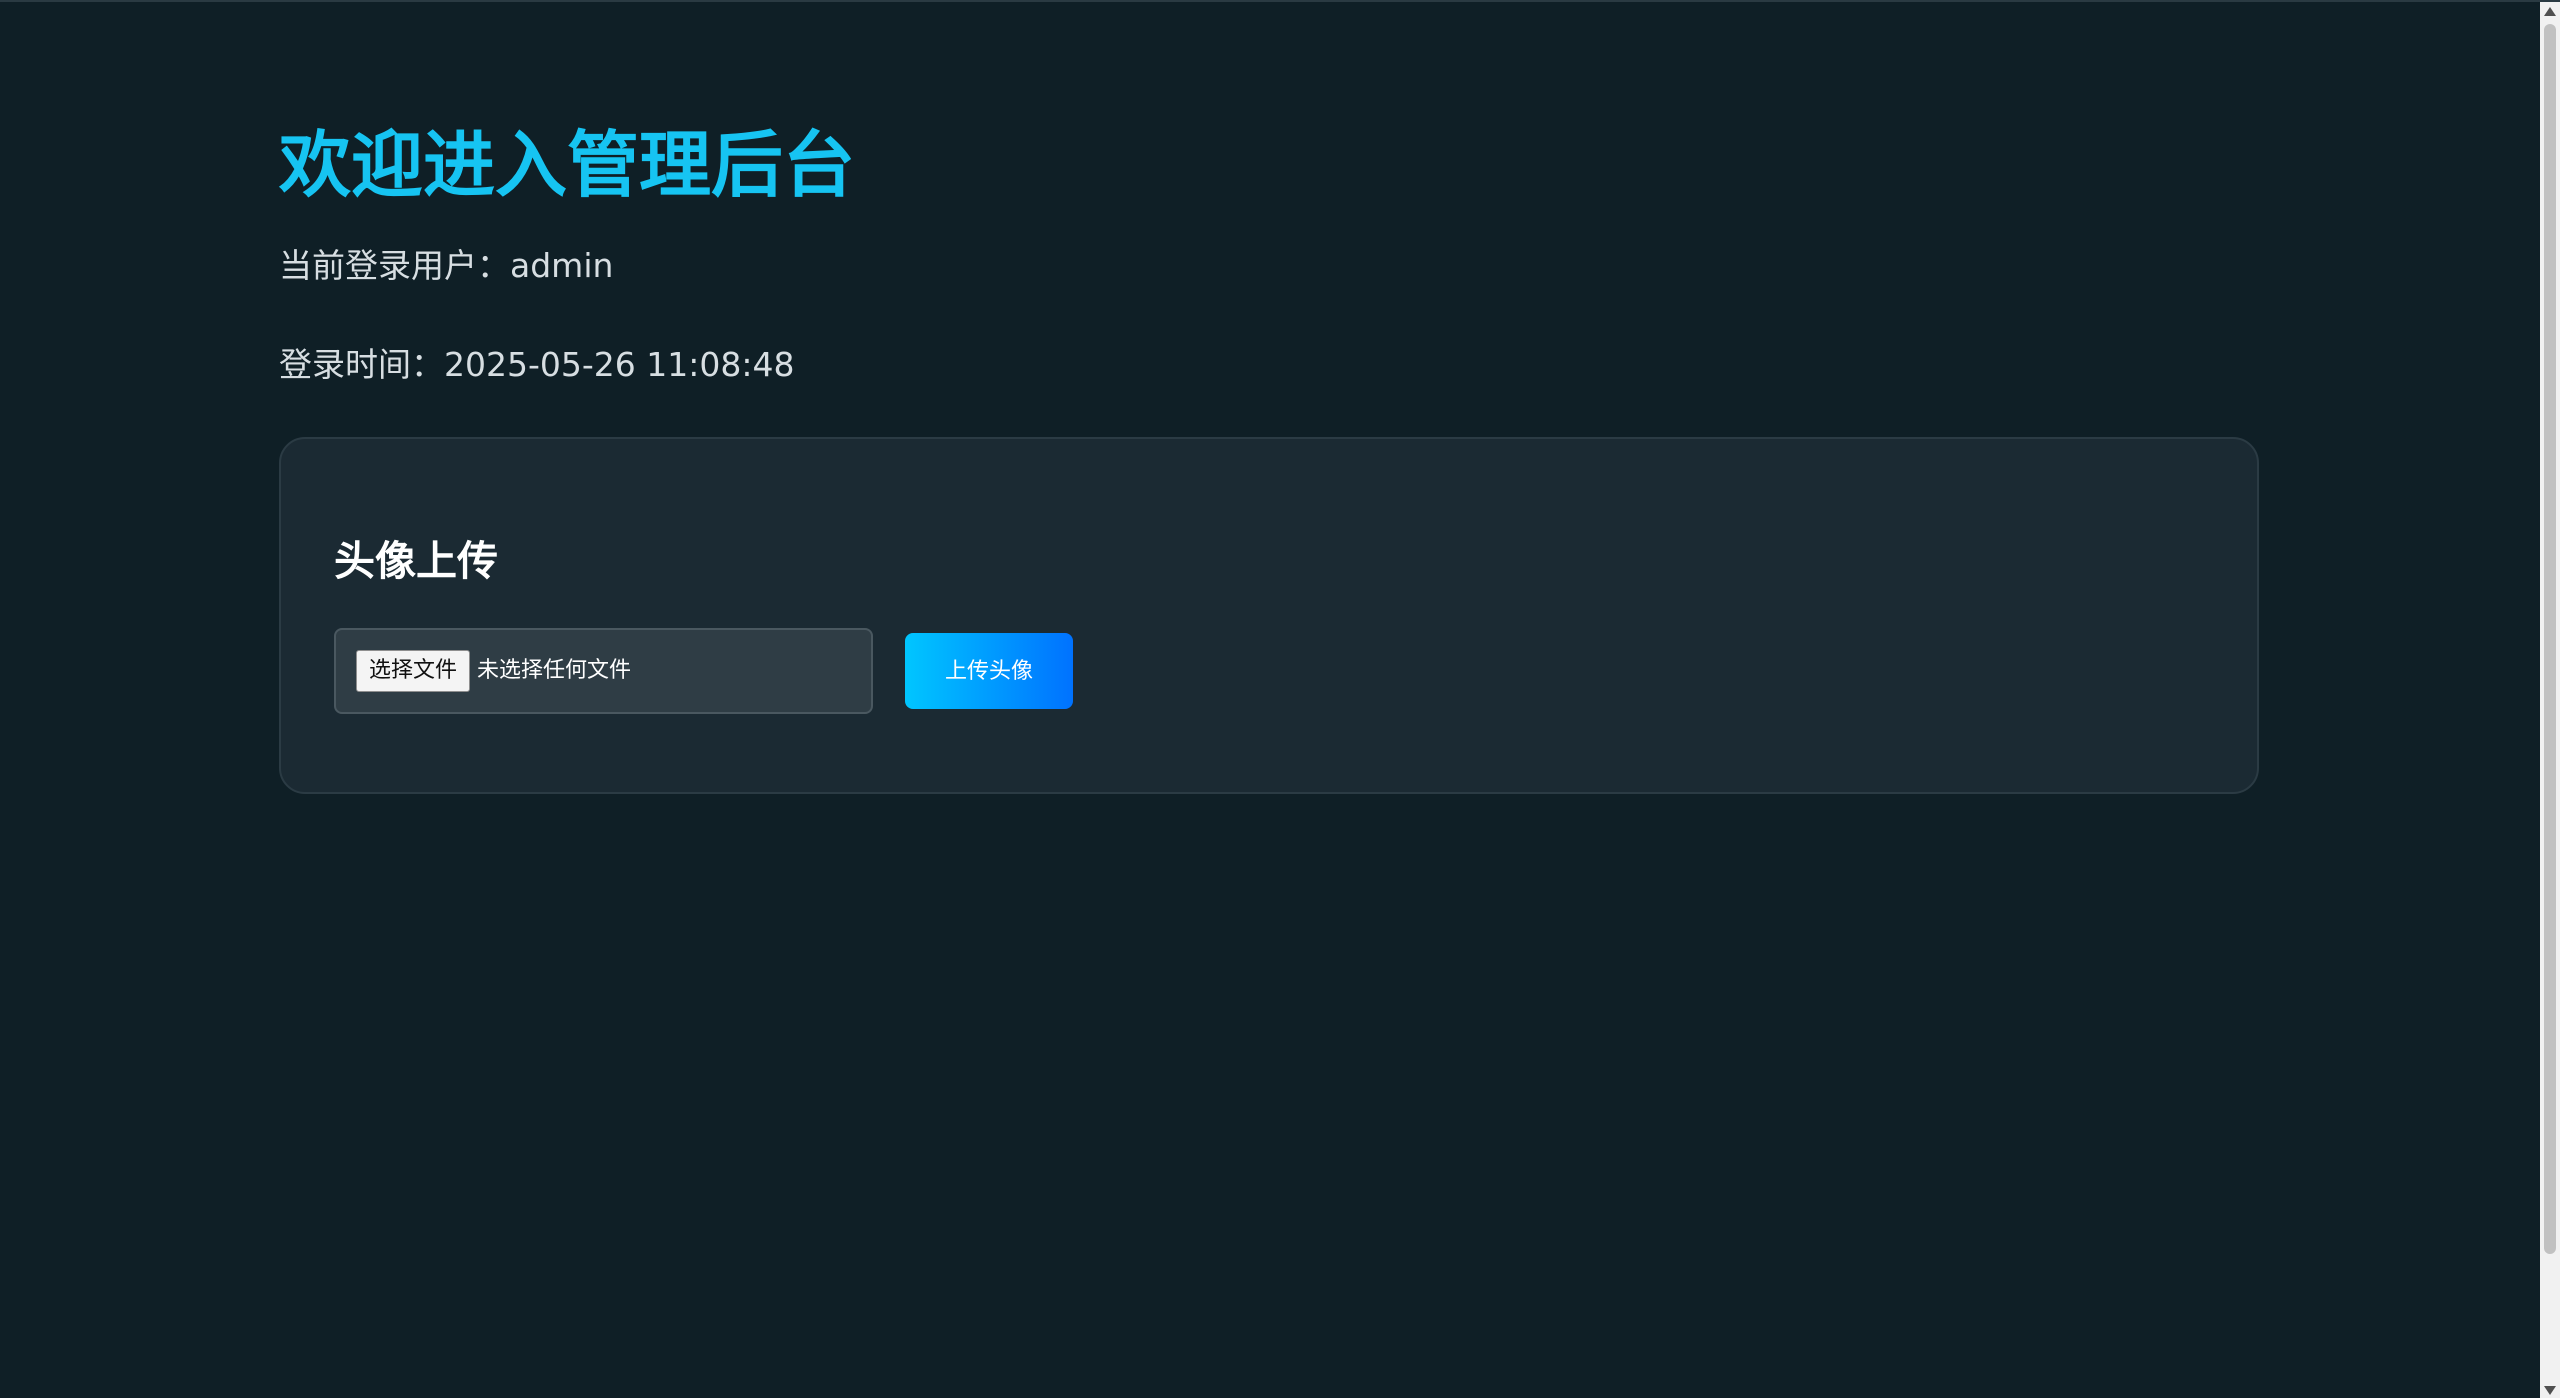  Describe the element at coordinates (416, 561) in the screenshot. I see `avatar-upload-title: 头像上传` at that location.